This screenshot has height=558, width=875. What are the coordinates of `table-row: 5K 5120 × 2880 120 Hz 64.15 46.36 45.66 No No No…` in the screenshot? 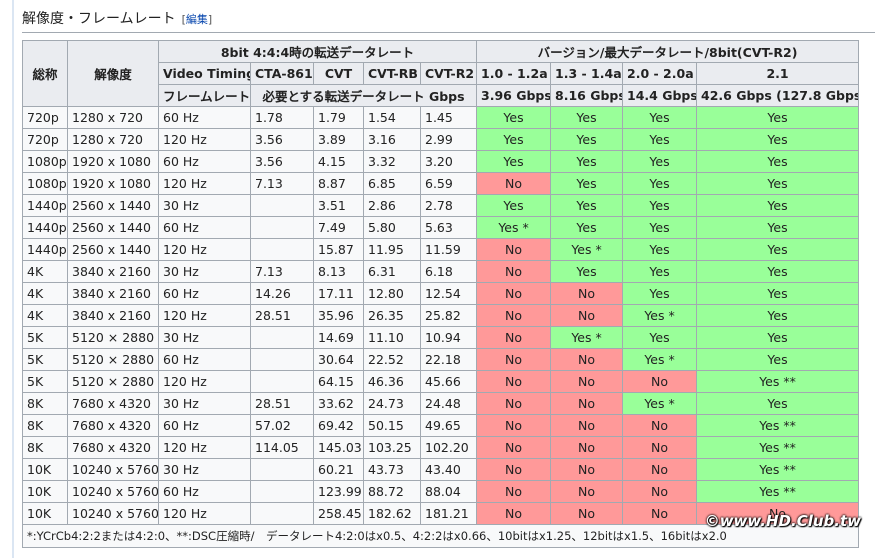 It's located at (441, 381).